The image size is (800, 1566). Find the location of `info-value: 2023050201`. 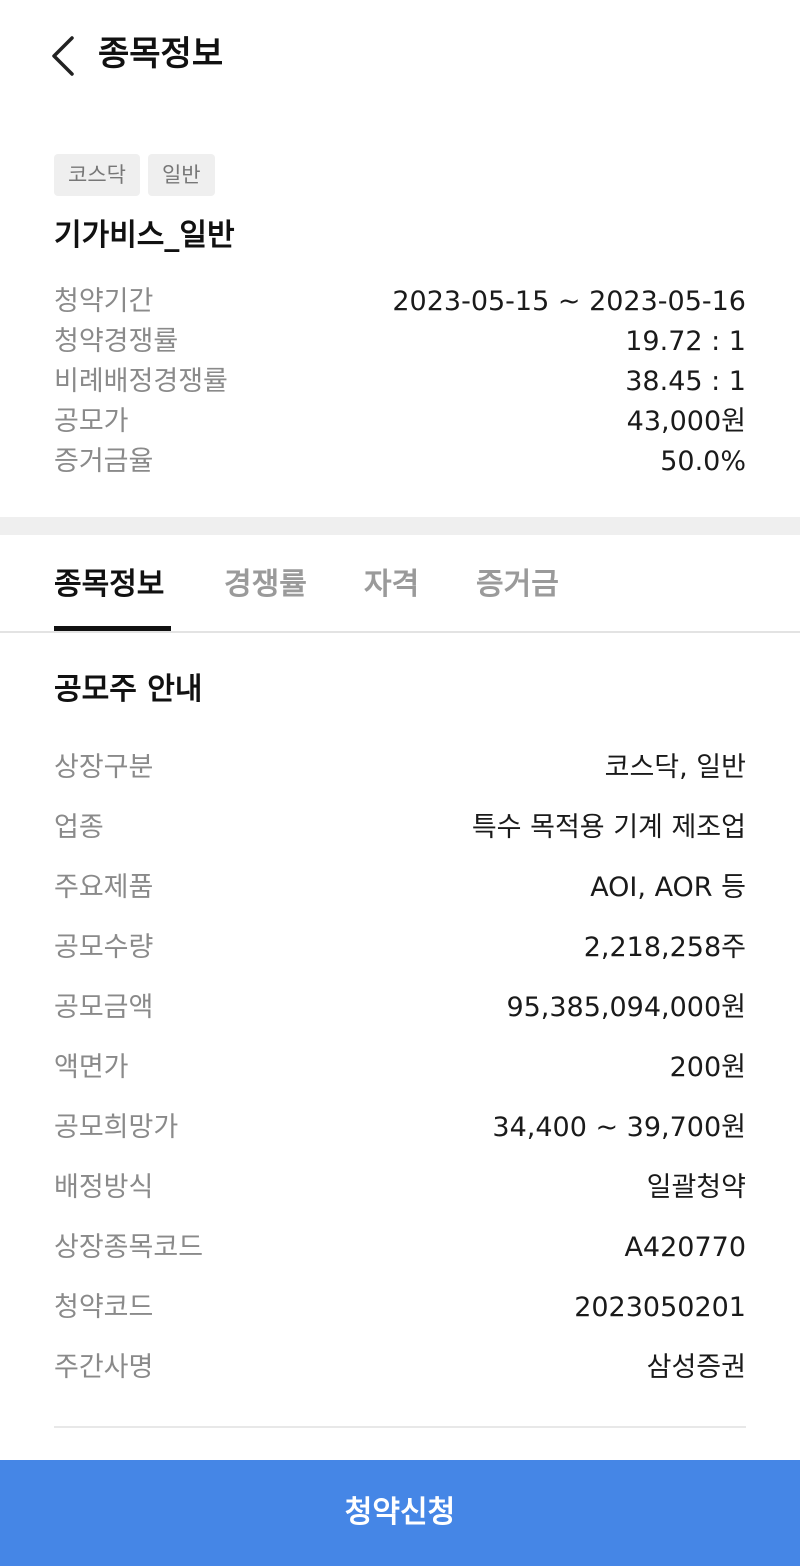

info-value: 2023050201 is located at coordinates (660, 1307).